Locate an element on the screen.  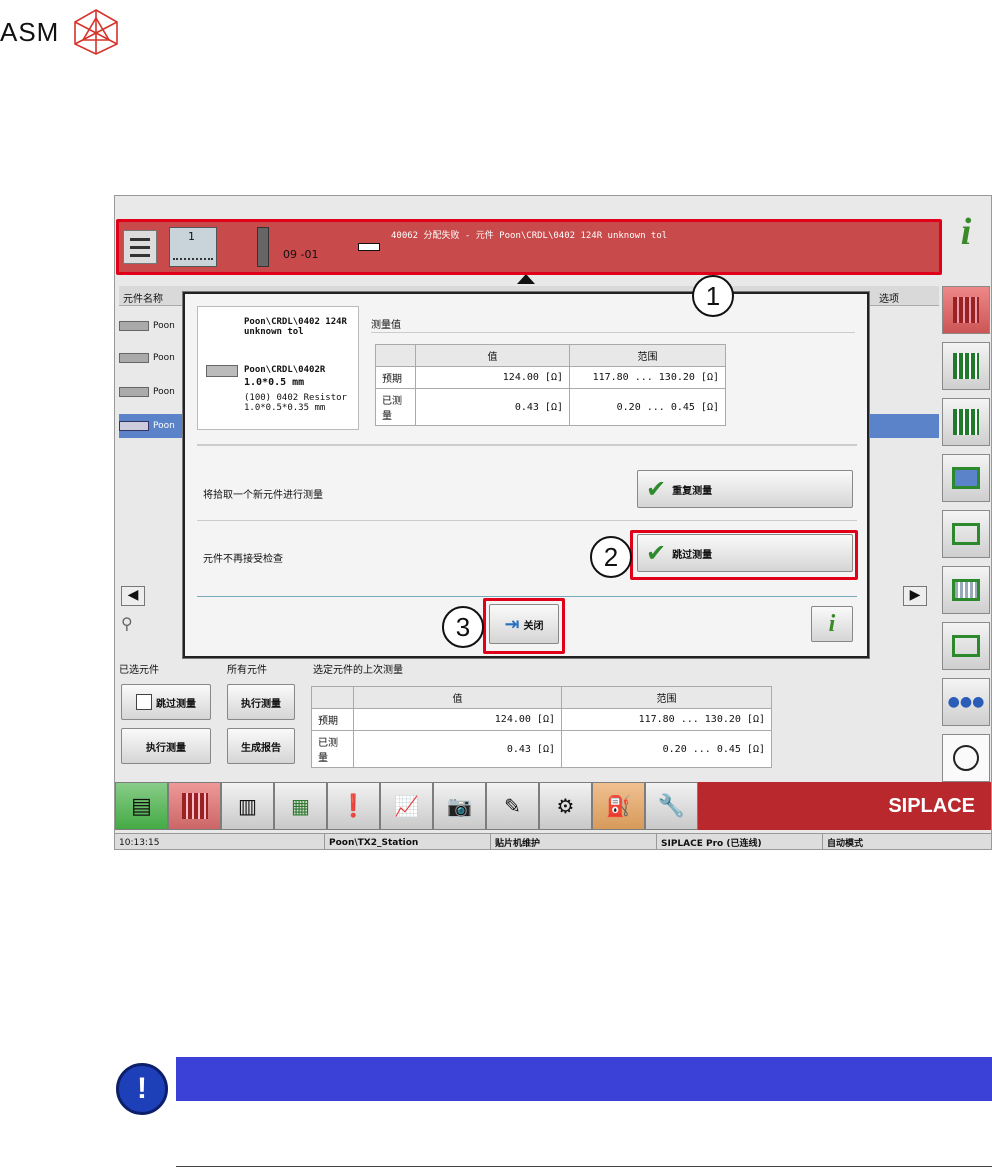
right-sidebar: i ●●● is located at coordinates (965, 495).